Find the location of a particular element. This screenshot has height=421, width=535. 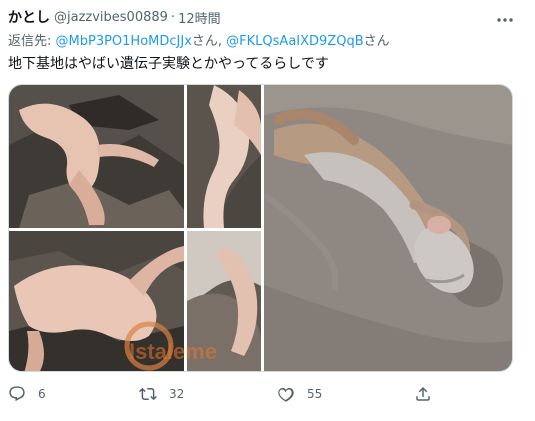

reply-count: 6 is located at coordinates (42, 394).